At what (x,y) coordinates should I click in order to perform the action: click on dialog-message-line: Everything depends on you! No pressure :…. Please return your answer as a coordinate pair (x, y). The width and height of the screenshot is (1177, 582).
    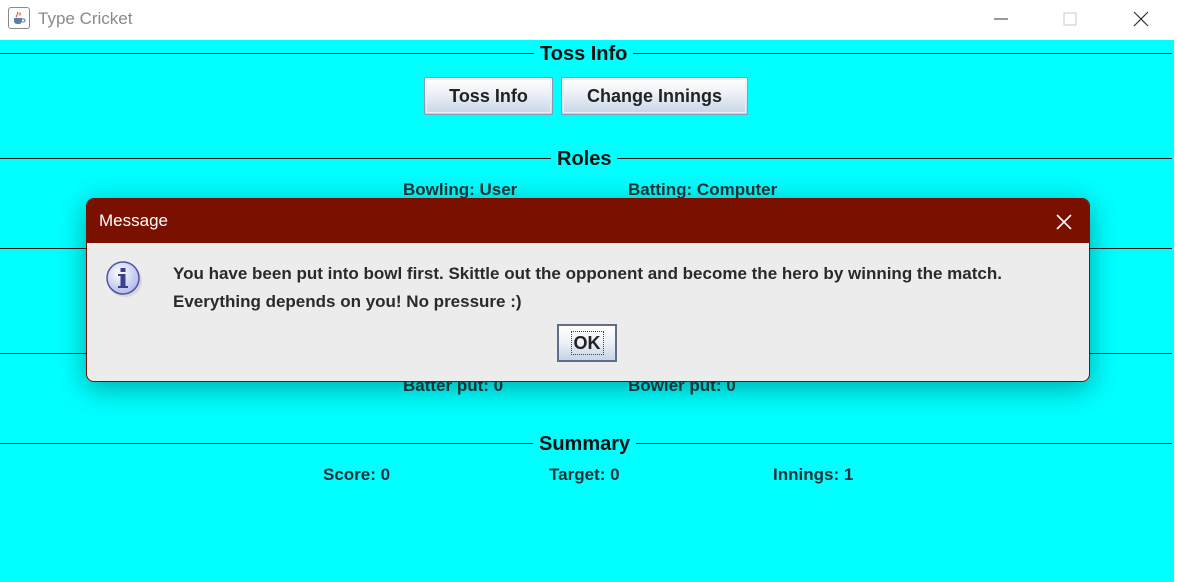
    Looking at the image, I should click on (347, 301).